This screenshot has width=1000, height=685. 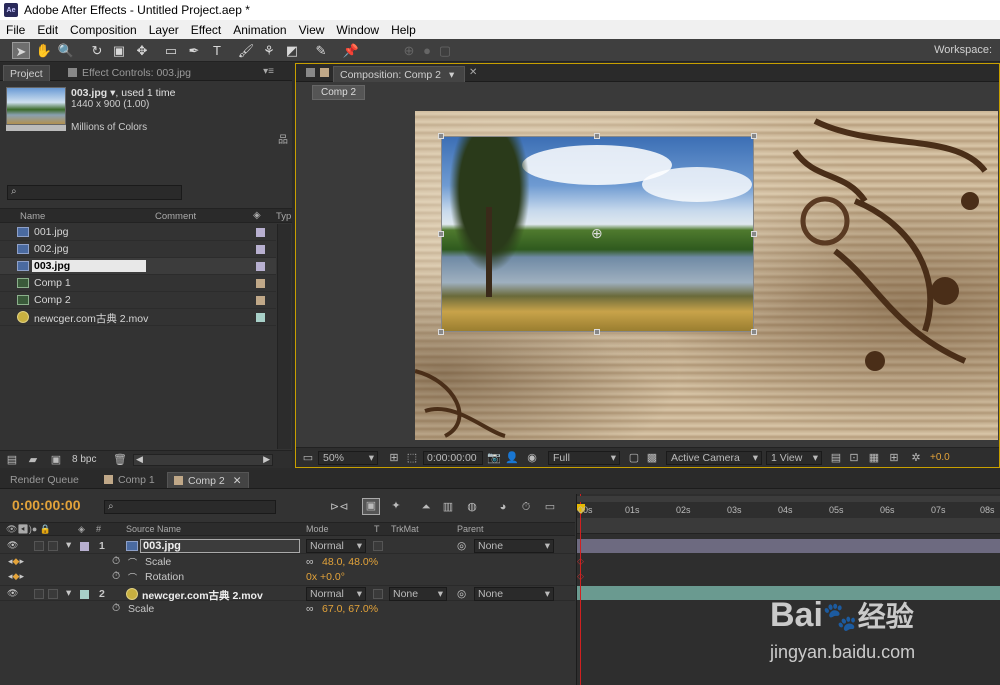 I want to click on column-parent: Parent, so click(x=470, y=529).